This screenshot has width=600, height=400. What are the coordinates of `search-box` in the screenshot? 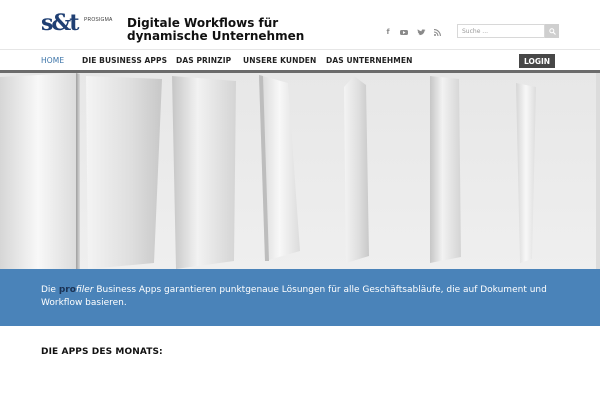 It's located at (508, 31).